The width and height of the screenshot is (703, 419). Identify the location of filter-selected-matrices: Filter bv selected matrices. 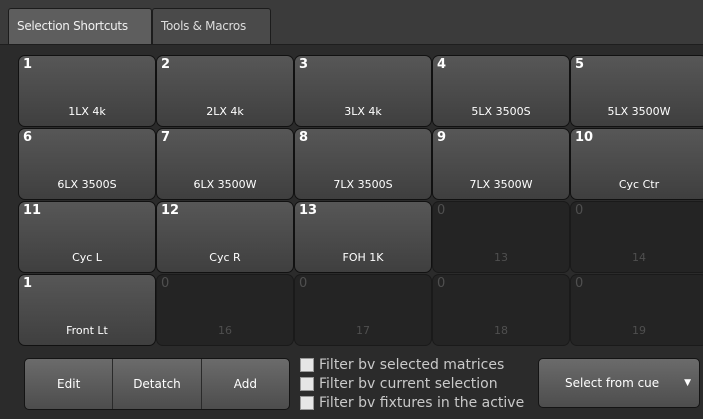
(416, 364).